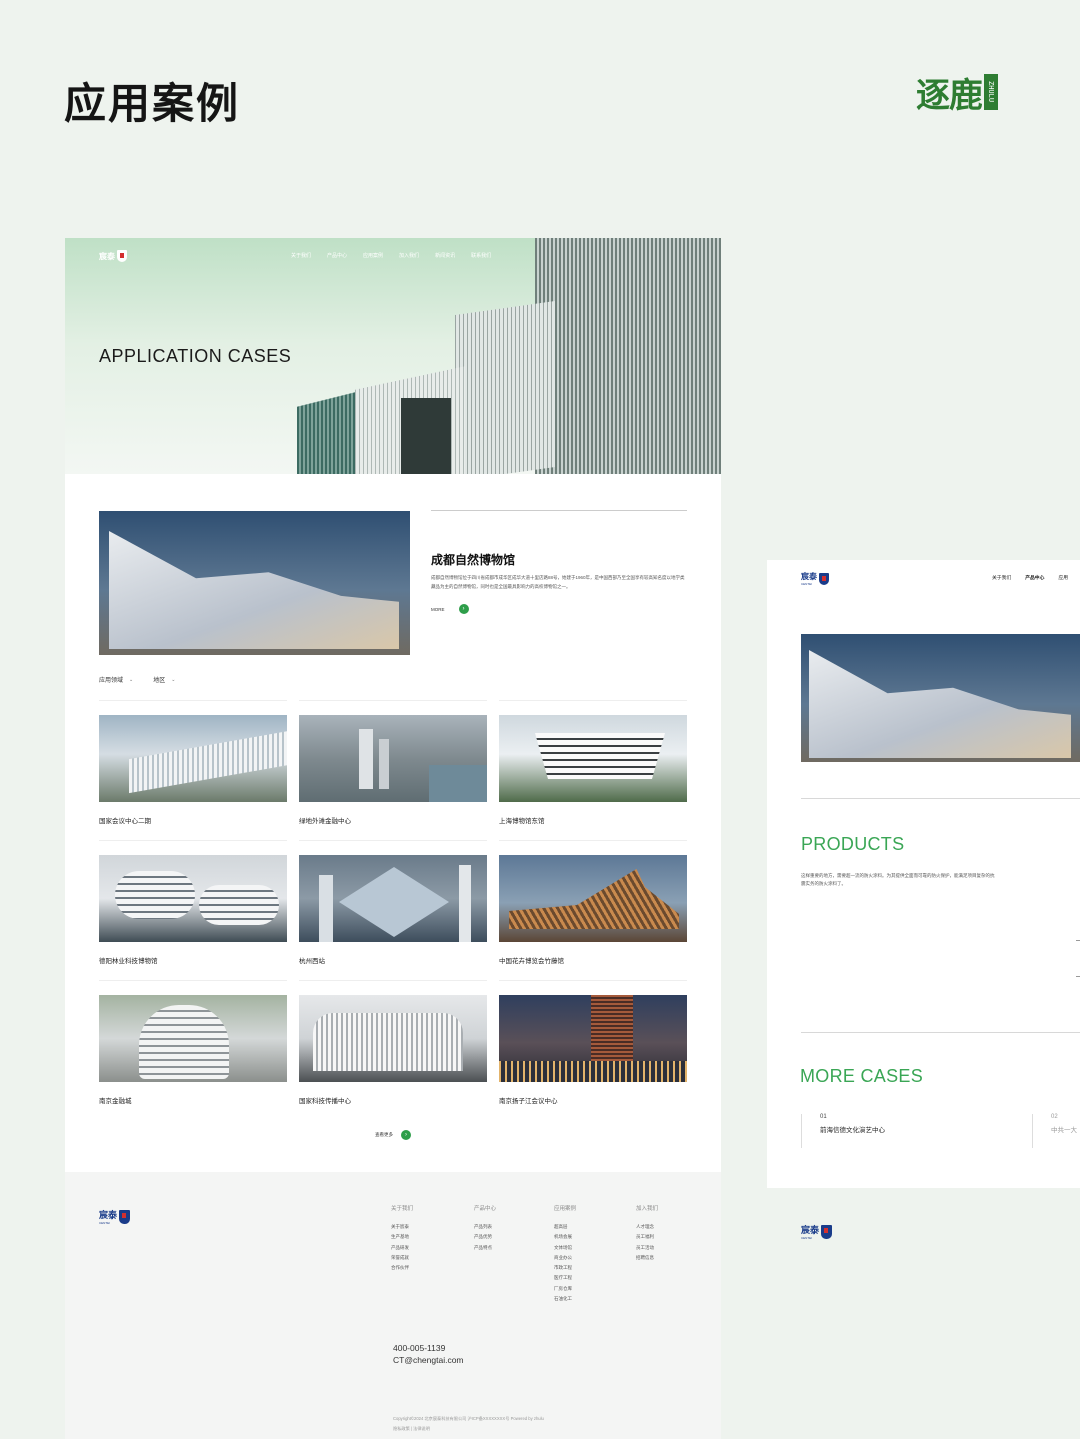 The height and width of the screenshot is (1439, 1080). Describe the element at coordinates (807, 584) in the screenshot. I see `site-logo-sub: CENTEI` at that location.